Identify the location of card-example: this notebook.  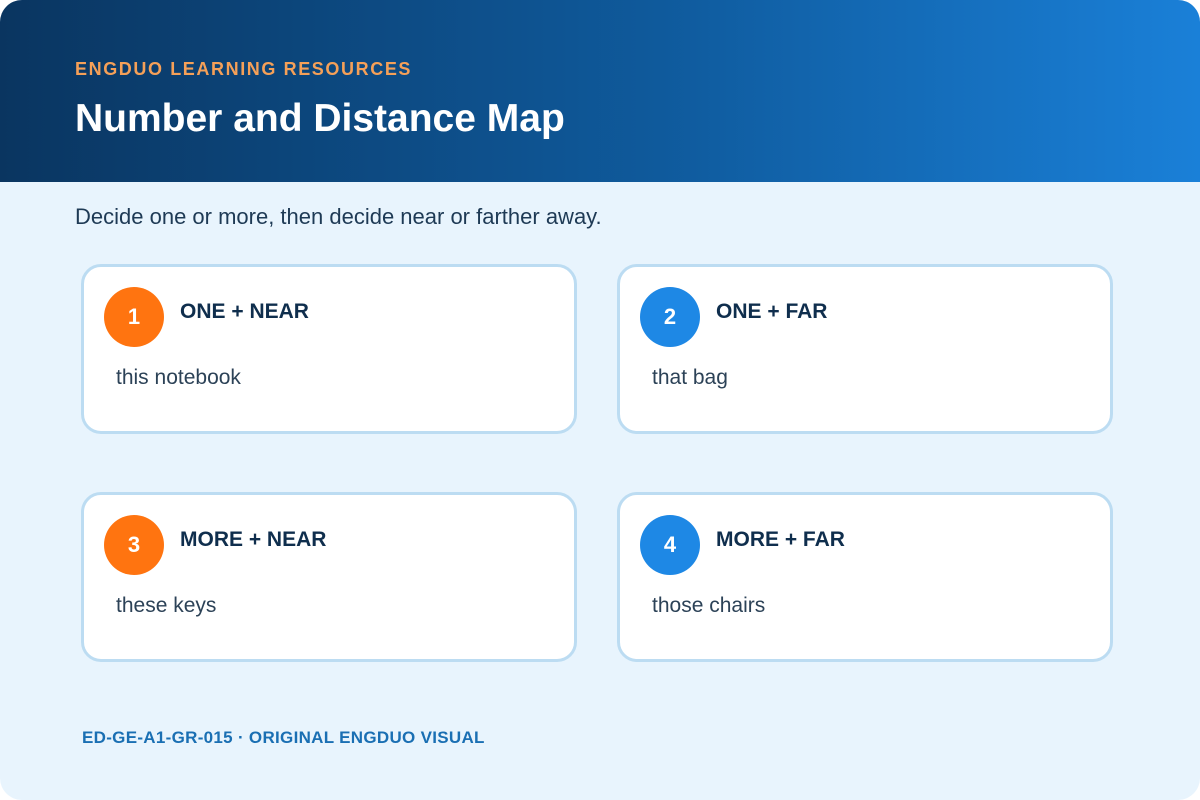
(178, 377).